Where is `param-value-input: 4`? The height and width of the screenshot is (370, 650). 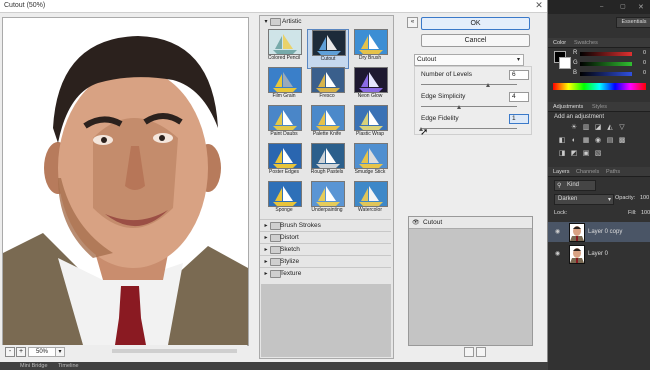 param-value-input: 4 is located at coordinates (519, 97).